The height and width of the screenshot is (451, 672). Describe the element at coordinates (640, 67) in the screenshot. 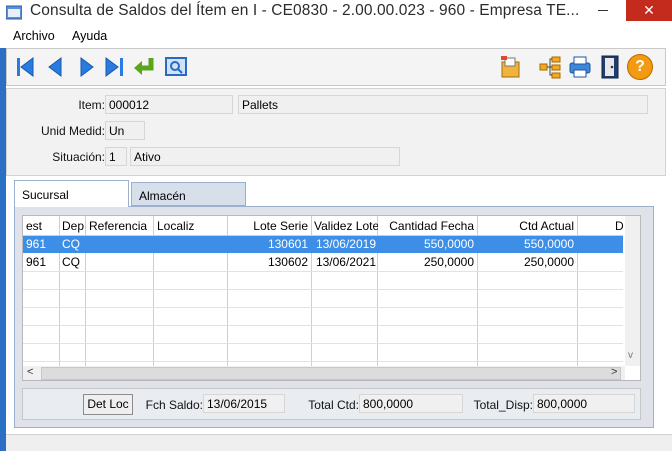

I see `help-icon: ?` at that location.